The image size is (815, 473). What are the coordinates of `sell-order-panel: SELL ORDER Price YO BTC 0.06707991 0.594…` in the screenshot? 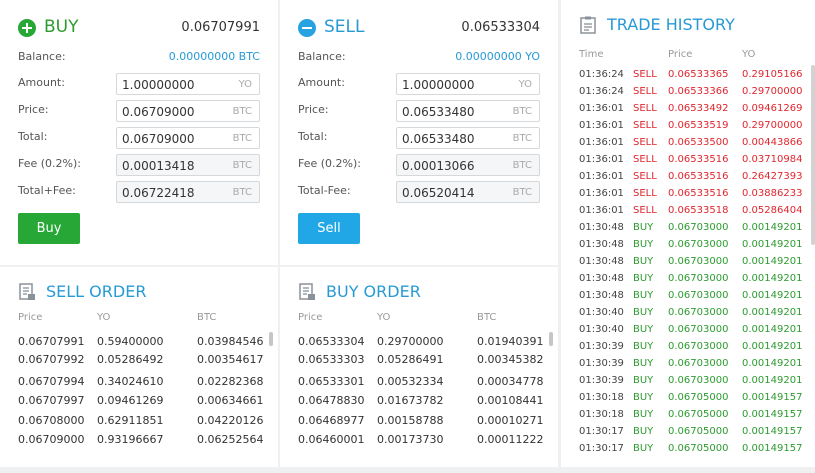 It's located at (139, 367).